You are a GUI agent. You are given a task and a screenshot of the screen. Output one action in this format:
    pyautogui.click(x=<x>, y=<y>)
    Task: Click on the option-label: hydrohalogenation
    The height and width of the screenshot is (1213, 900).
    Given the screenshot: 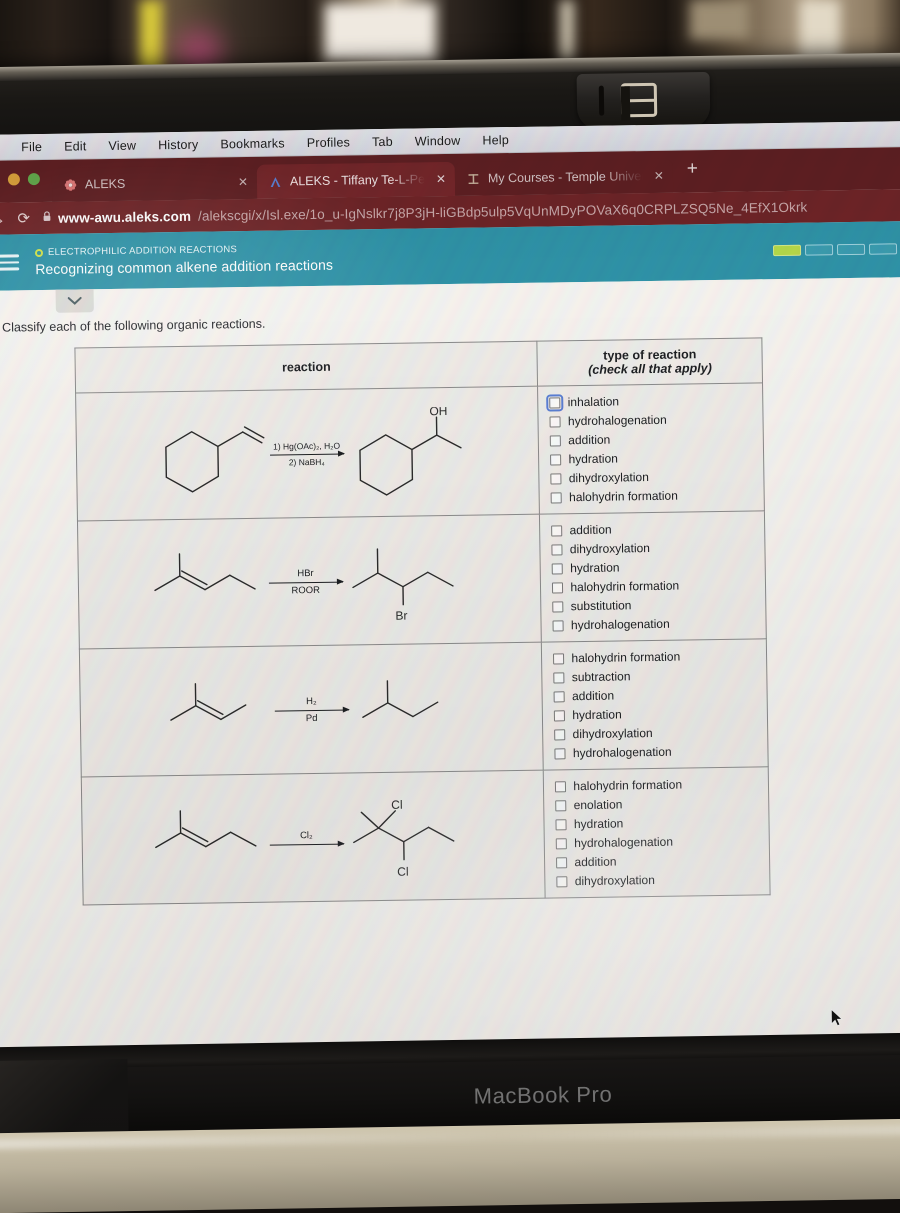 What is the action you would take?
    pyautogui.click(x=622, y=752)
    